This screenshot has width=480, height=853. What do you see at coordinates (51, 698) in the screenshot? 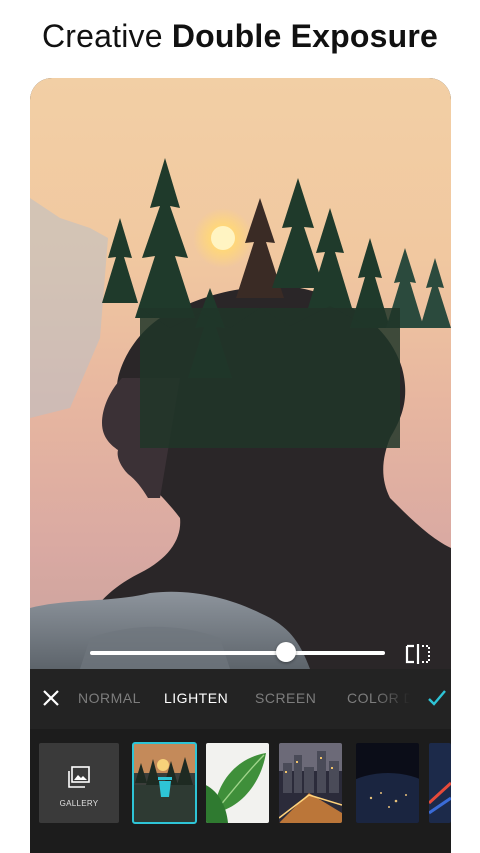
I see `close-icon` at bounding box center [51, 698].